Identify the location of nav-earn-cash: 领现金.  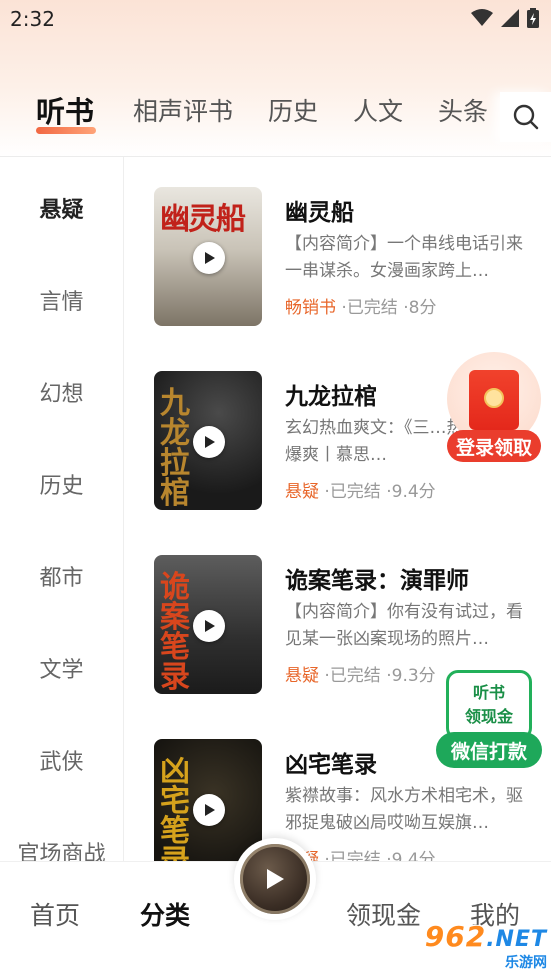
(383, 914).